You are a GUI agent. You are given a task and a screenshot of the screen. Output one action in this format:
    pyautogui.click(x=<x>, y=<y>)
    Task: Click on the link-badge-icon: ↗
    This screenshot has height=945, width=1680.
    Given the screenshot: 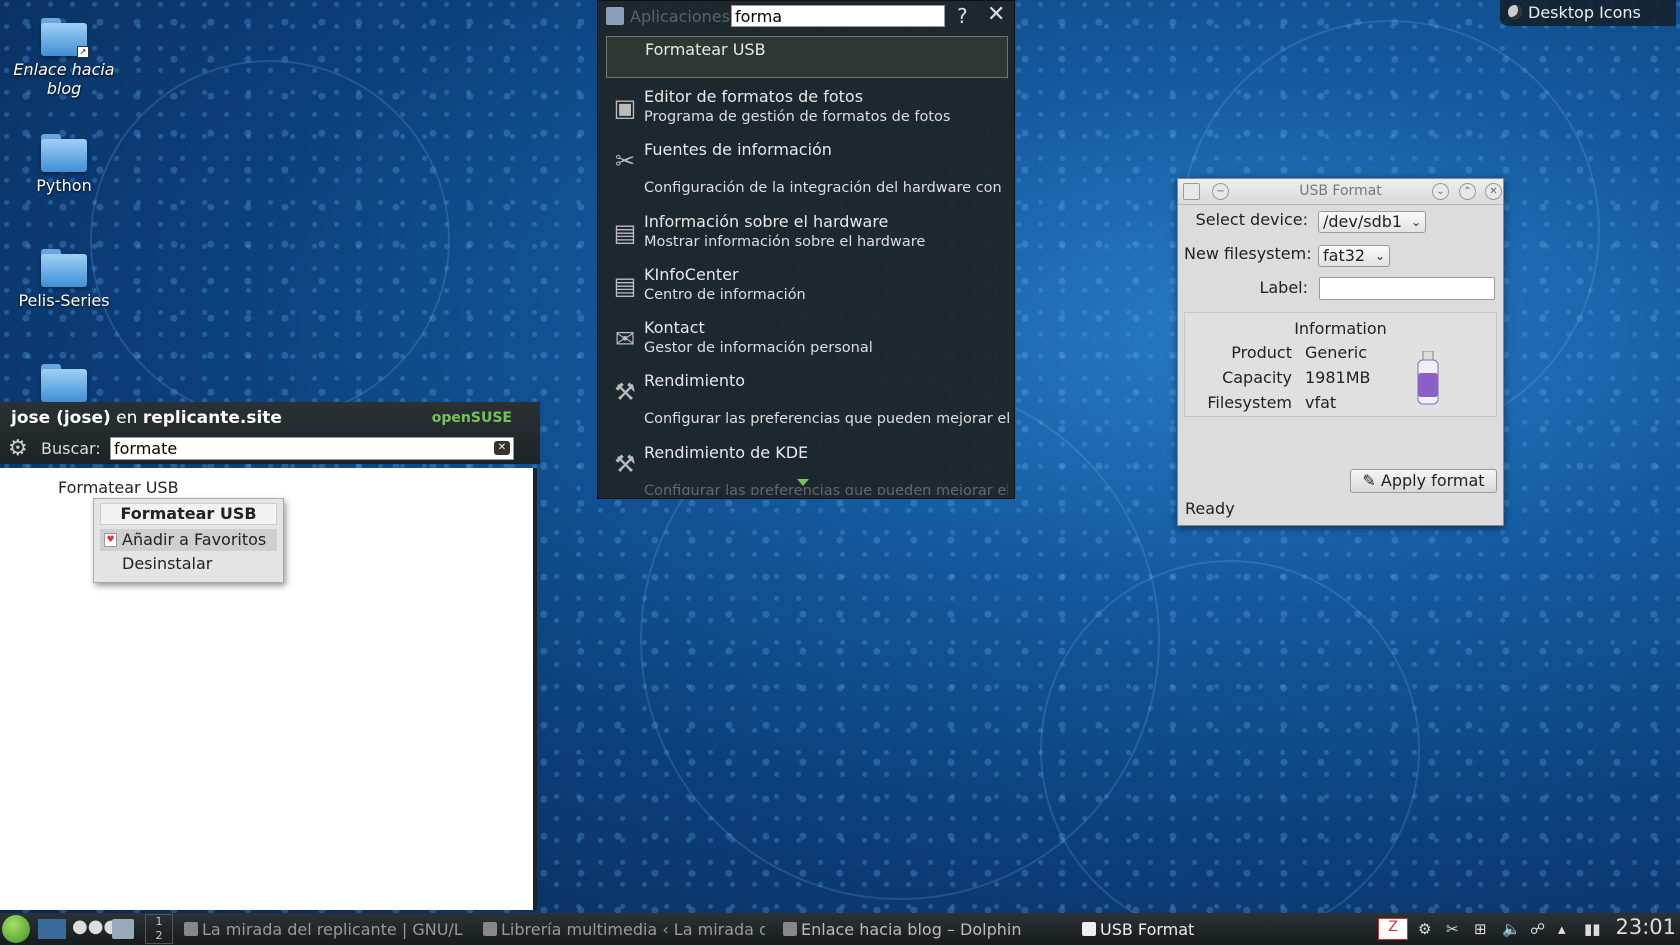 What is the action you would take?
    pyautogui.click(x=83, y=52)
    